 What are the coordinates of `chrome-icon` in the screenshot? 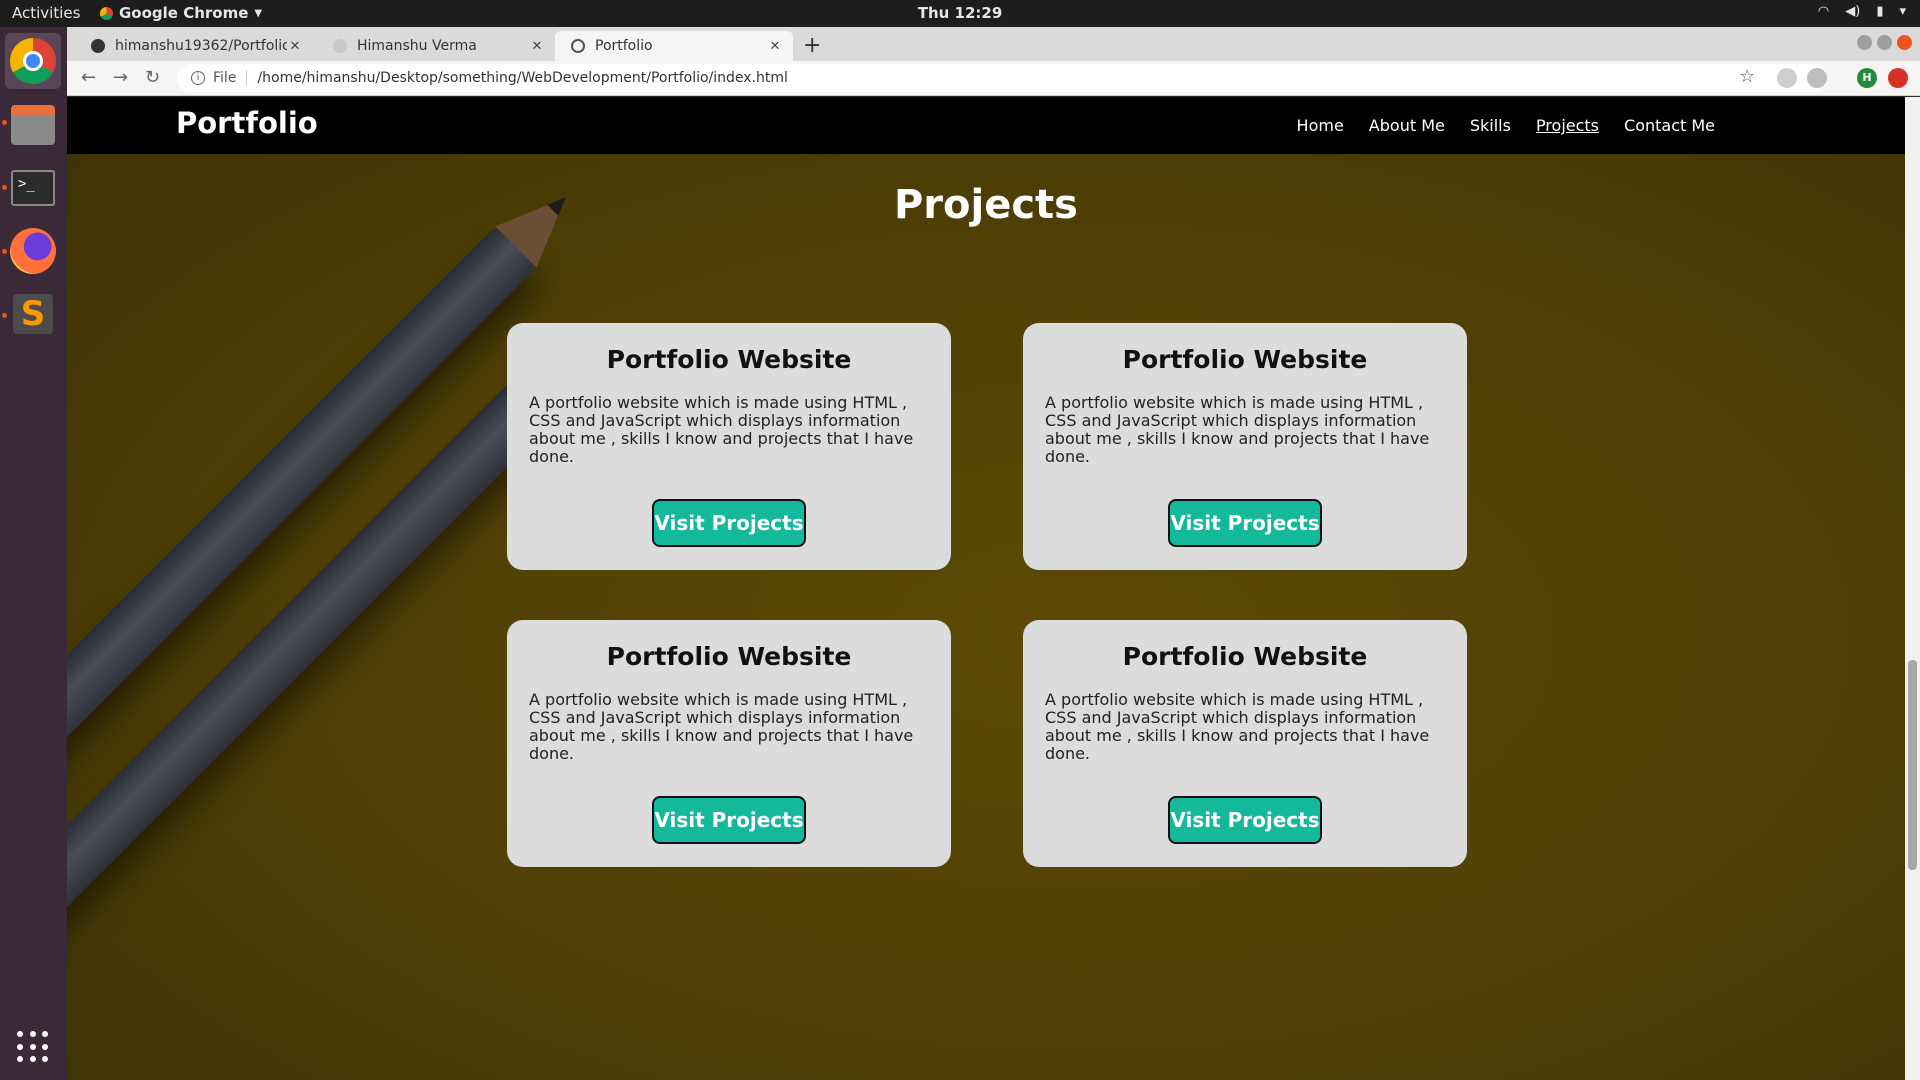 It's located at (33, 61).